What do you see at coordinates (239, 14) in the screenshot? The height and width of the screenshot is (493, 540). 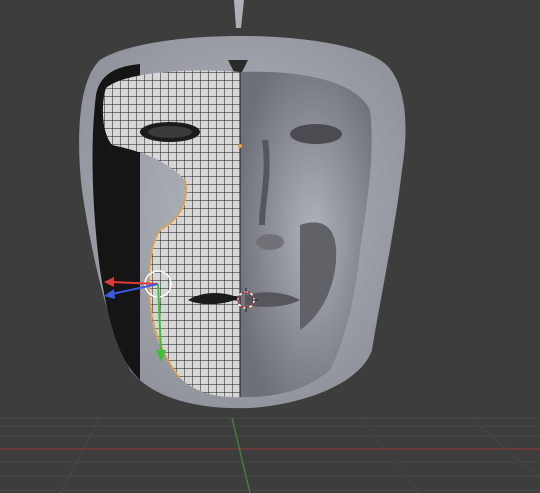 I see `stem` at bounding box center [239, 14].